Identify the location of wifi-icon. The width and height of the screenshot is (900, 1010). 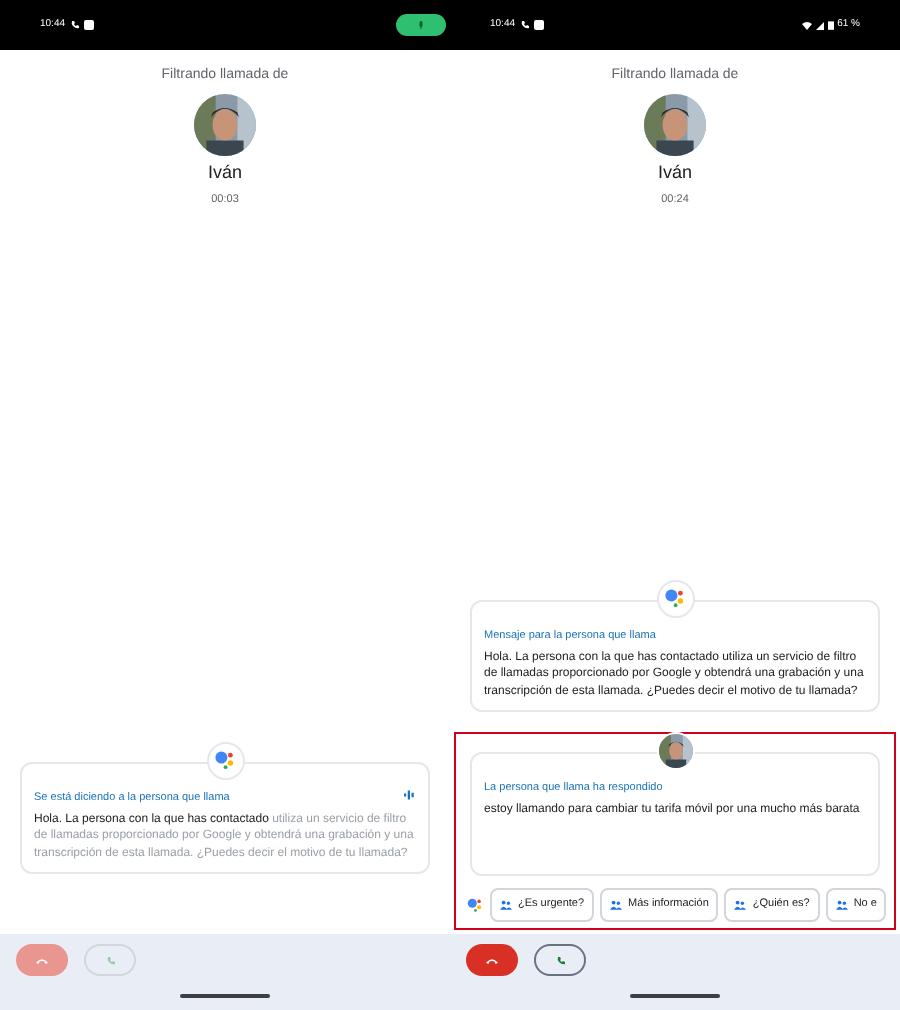
(806, 25).